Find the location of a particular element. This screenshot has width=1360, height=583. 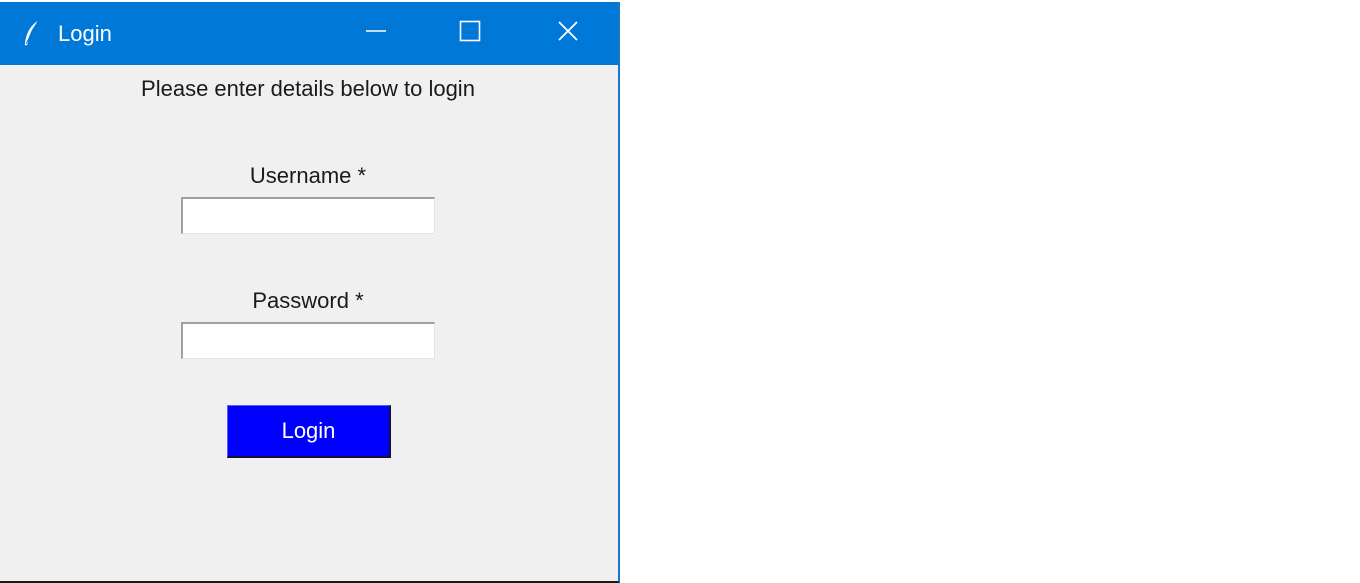

login-button: Login is located at coordinates (309, 431).